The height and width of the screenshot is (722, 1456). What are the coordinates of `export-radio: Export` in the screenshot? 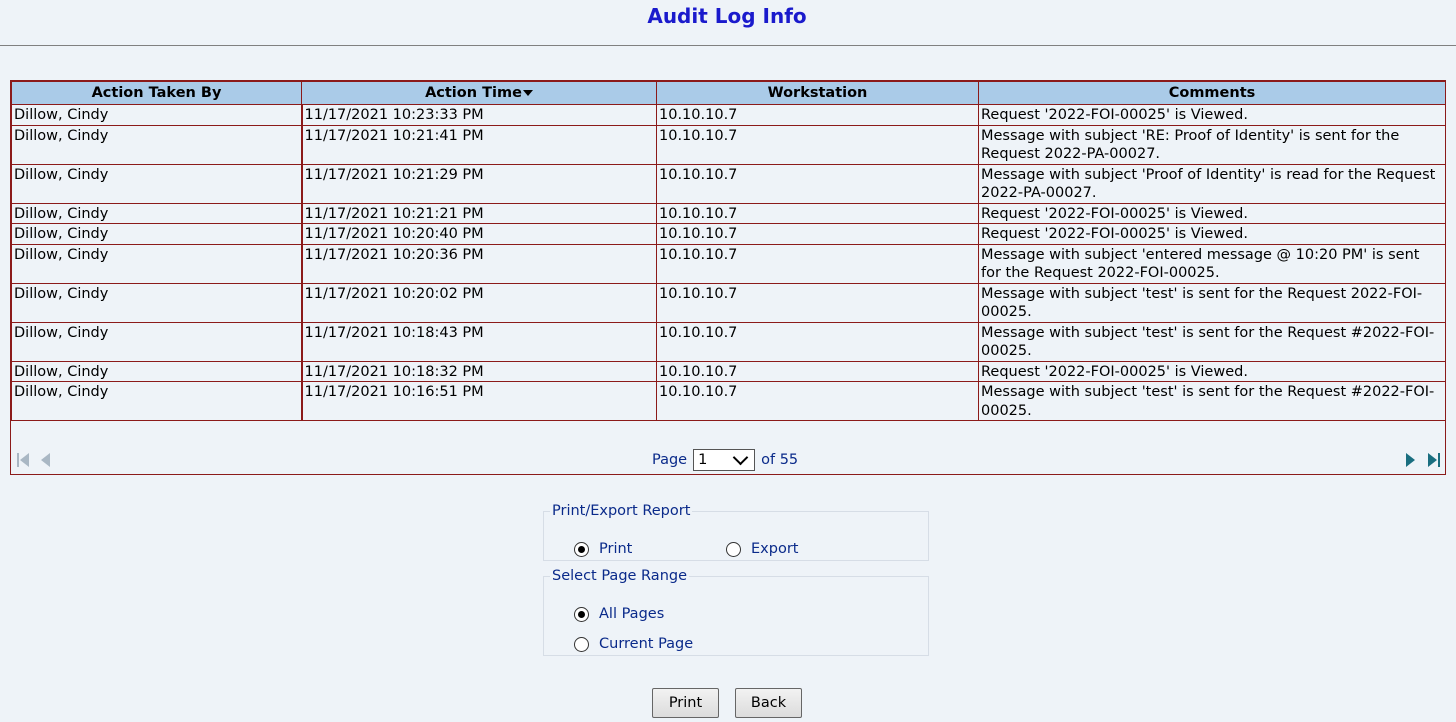 It's located at (762, 549).